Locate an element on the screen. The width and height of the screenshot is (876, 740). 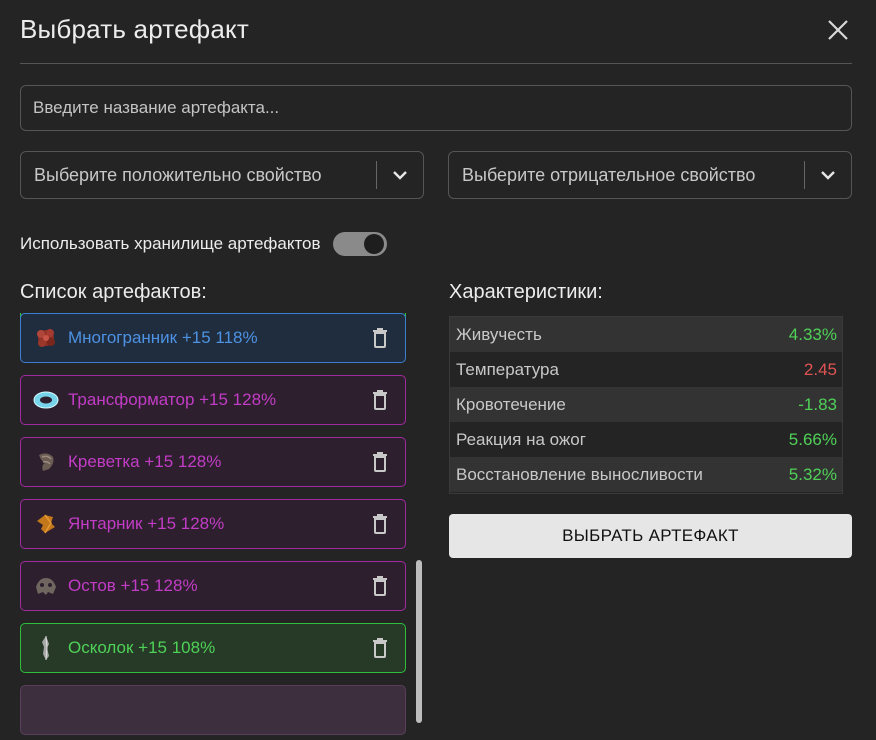
dialog-title: Выбрать артефакт is located at coordinates (134, 29).